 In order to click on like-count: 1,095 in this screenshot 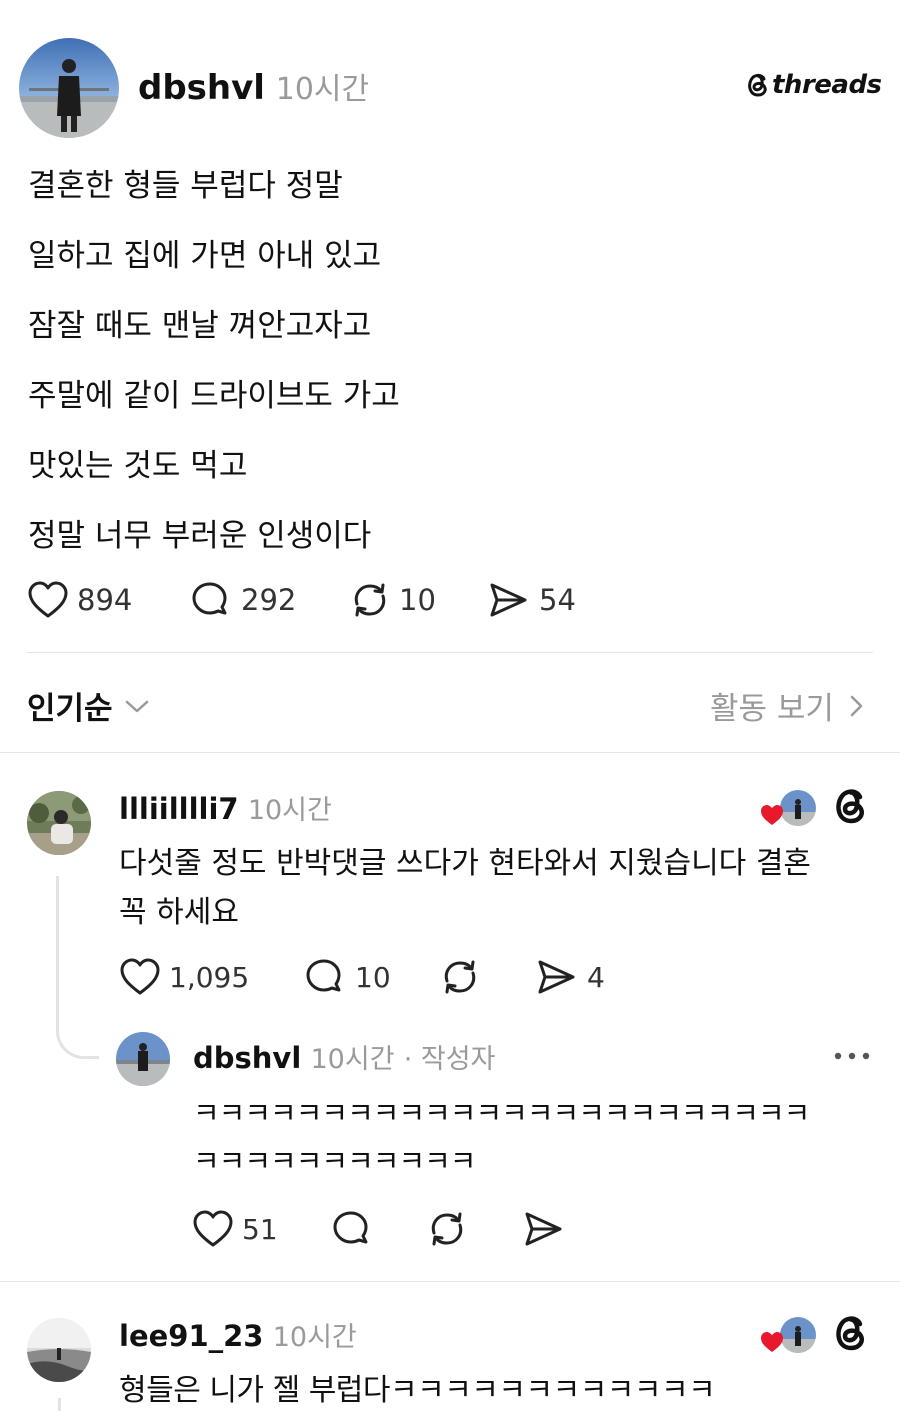, I will do `click(209, 977)`.